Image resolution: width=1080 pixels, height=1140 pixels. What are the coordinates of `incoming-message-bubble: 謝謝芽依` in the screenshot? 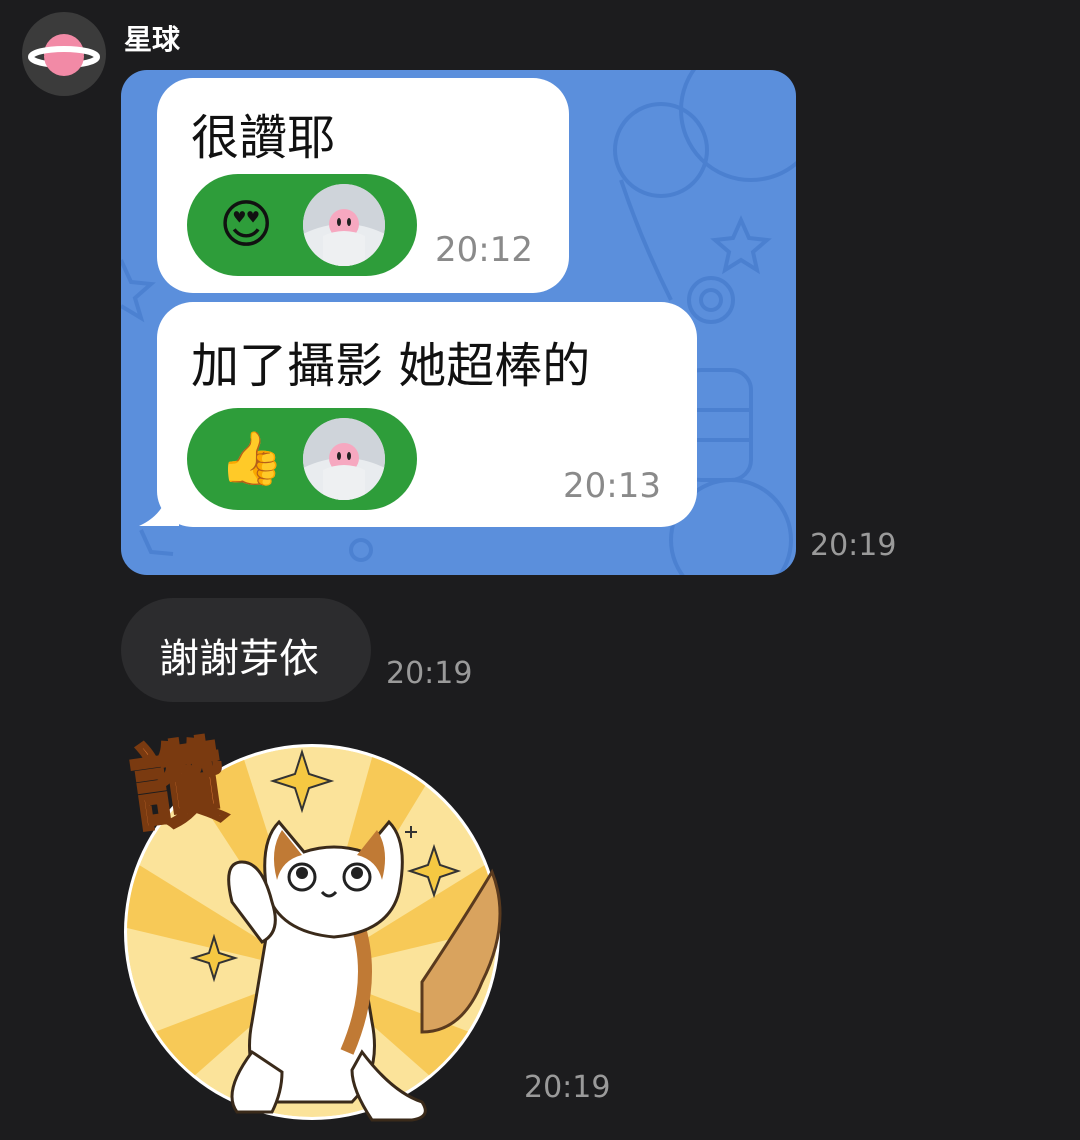 It's located at (246, 650).